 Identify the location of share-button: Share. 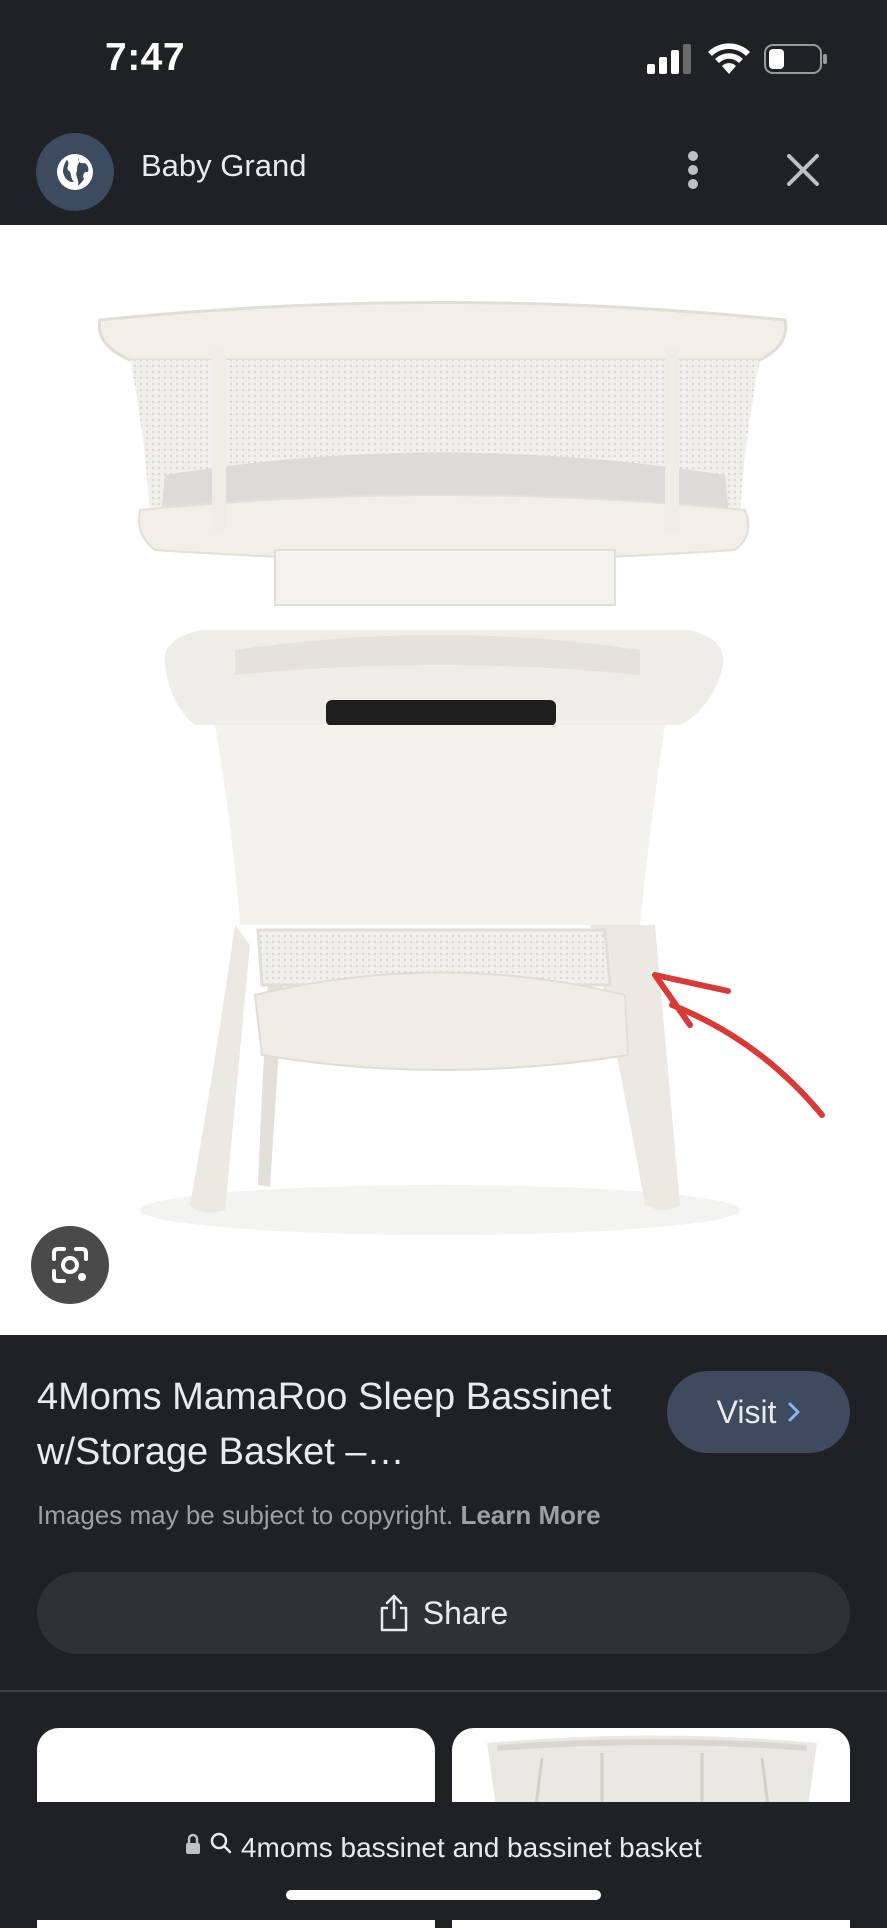
(443, 1613).